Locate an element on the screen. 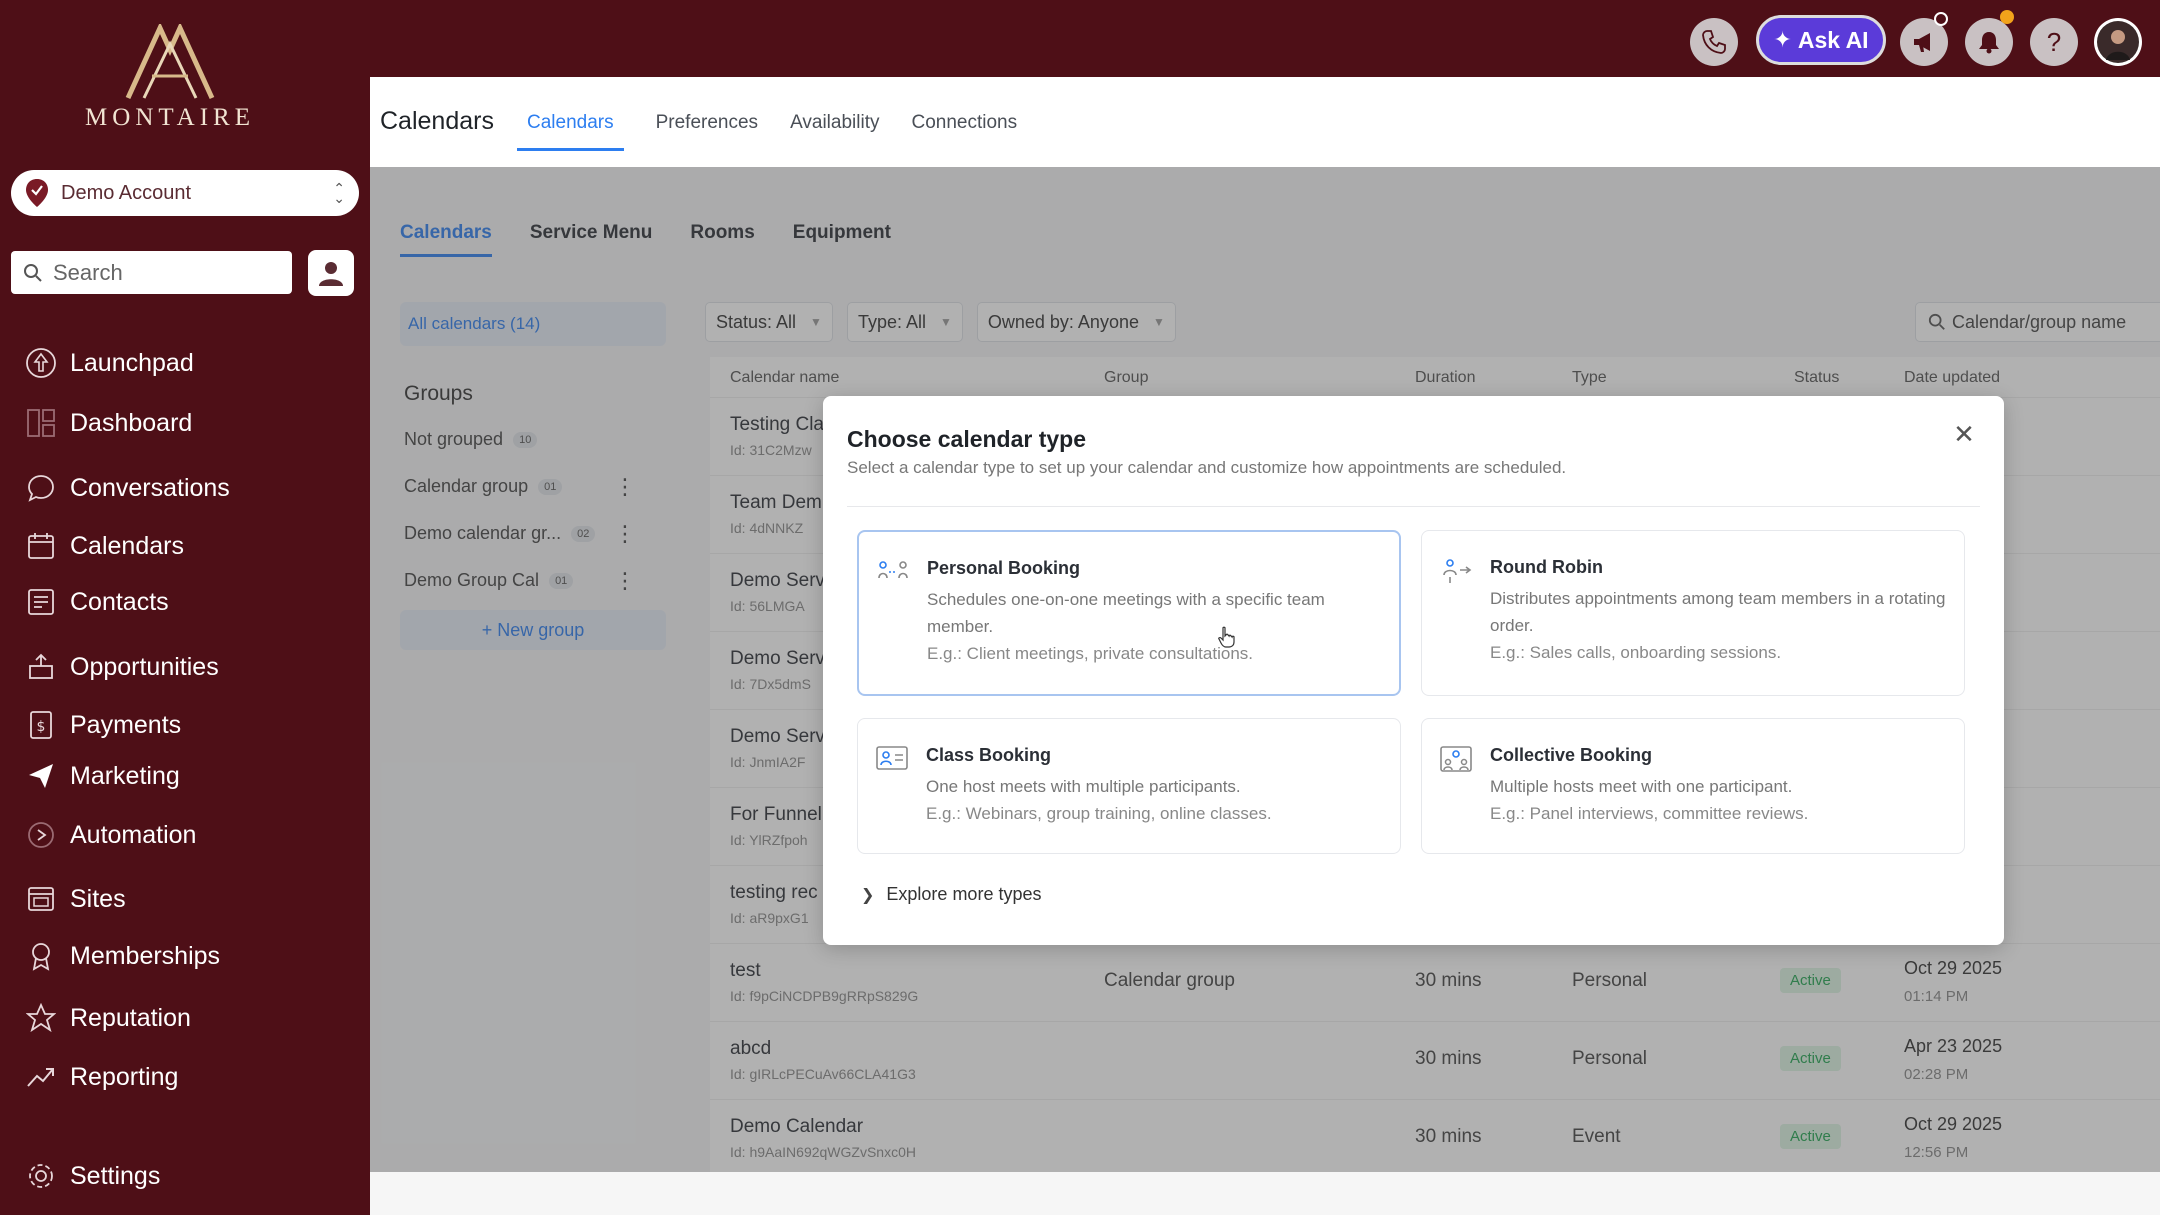 The image size is (2160, 1215). sidebar-search is located at coordinates (151, 272).